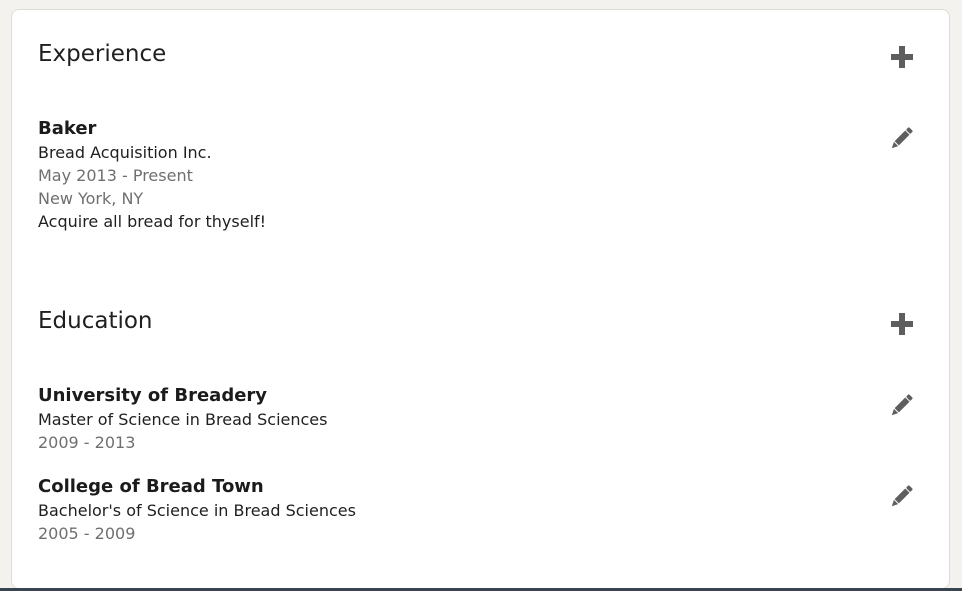 The height and width of the screenshot is (591, 962). I want to click on add-experience-button, so click(902, 57).